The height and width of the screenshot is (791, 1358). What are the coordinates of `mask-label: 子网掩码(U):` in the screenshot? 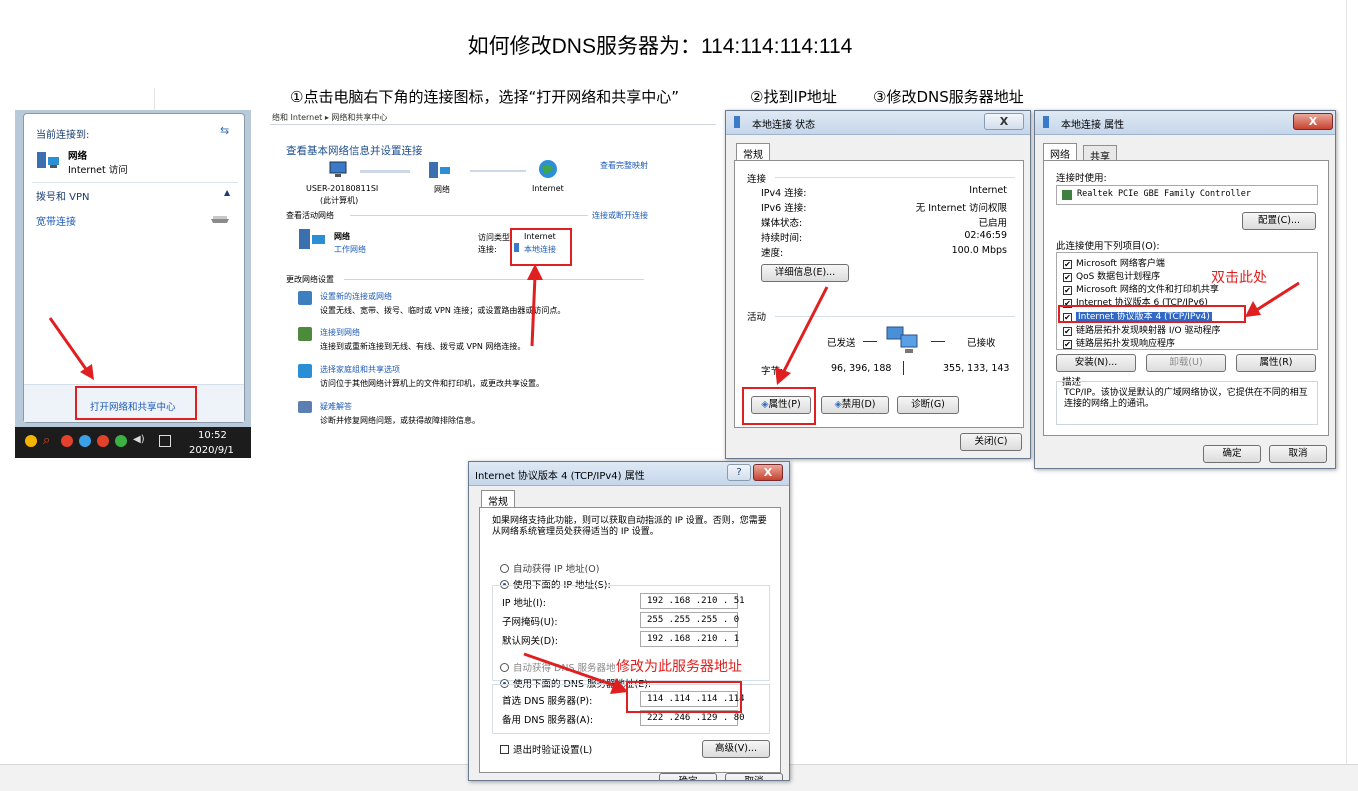 It's located at (530, 622).